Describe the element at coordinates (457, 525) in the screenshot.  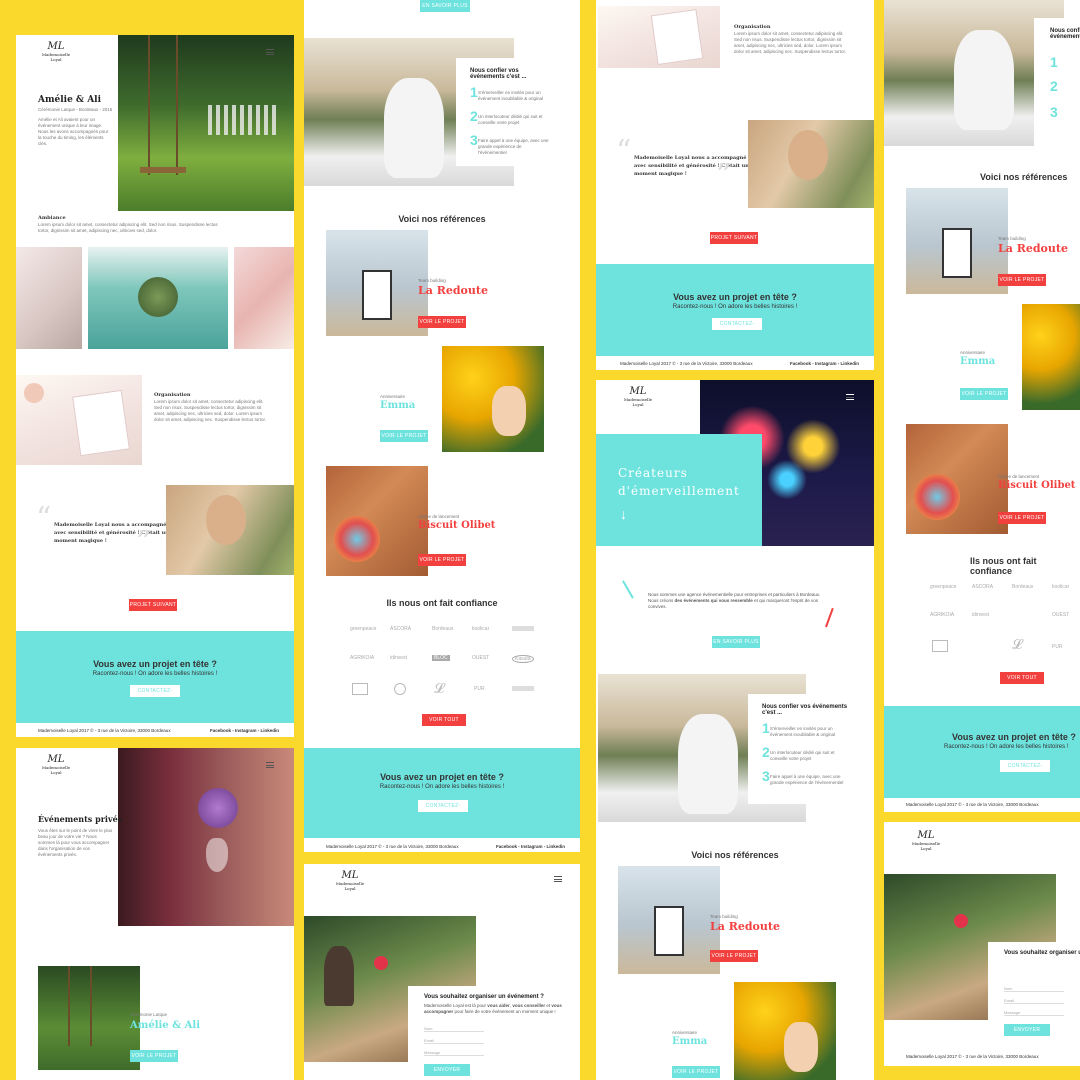
I see `ref-name-3: Biscuit Olibet` at that location.